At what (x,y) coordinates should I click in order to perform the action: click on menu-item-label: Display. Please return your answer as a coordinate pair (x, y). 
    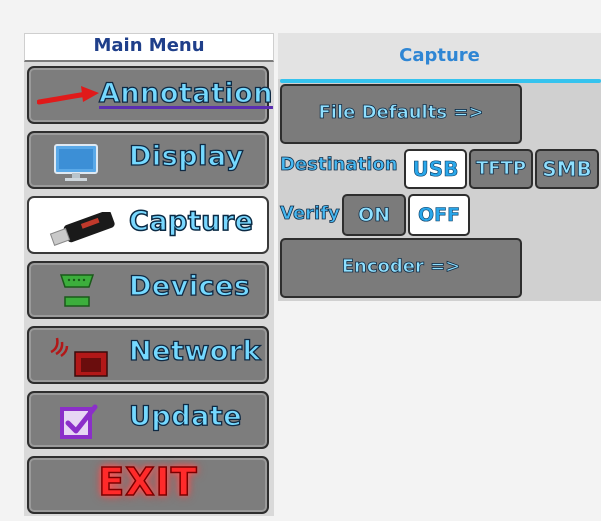
    Looking at the image, I should click on (186, 156).